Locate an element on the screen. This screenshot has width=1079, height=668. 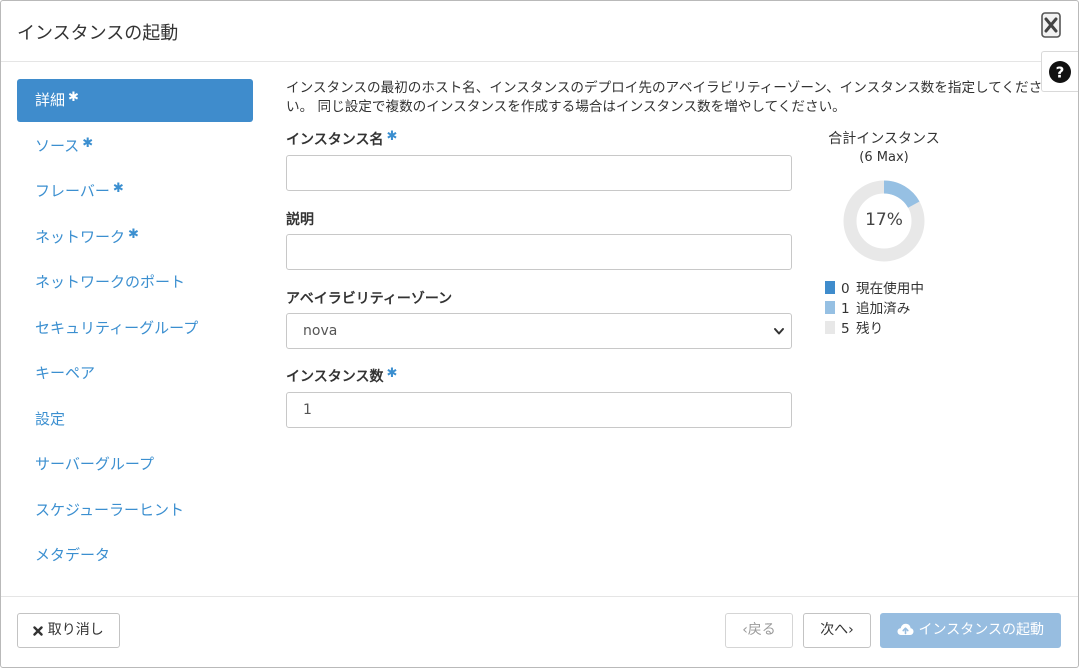
modal-footer-divider is located at coordinates (539, 596).